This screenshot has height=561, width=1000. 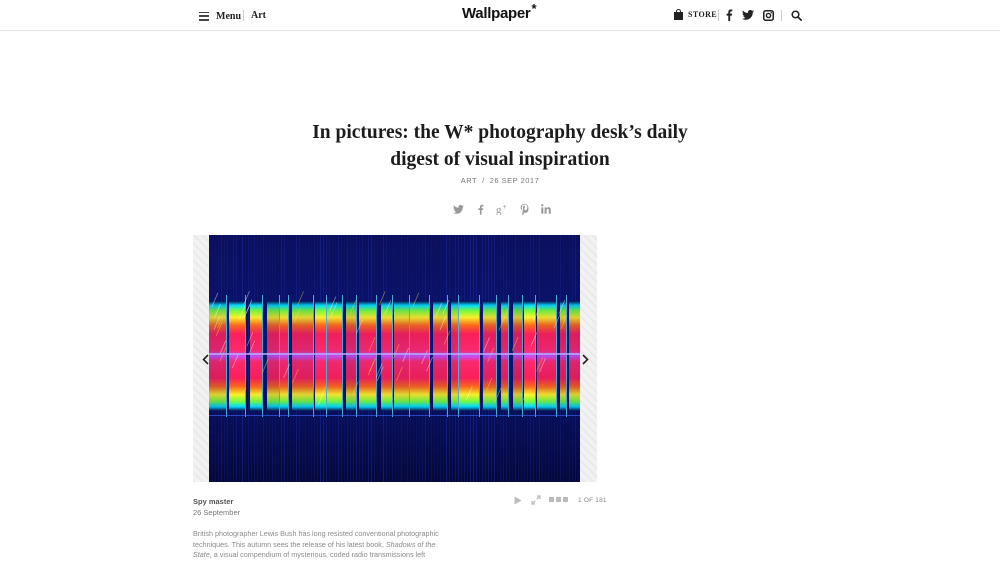 I want to click on article-category: ART, so click(x=469, y=180).